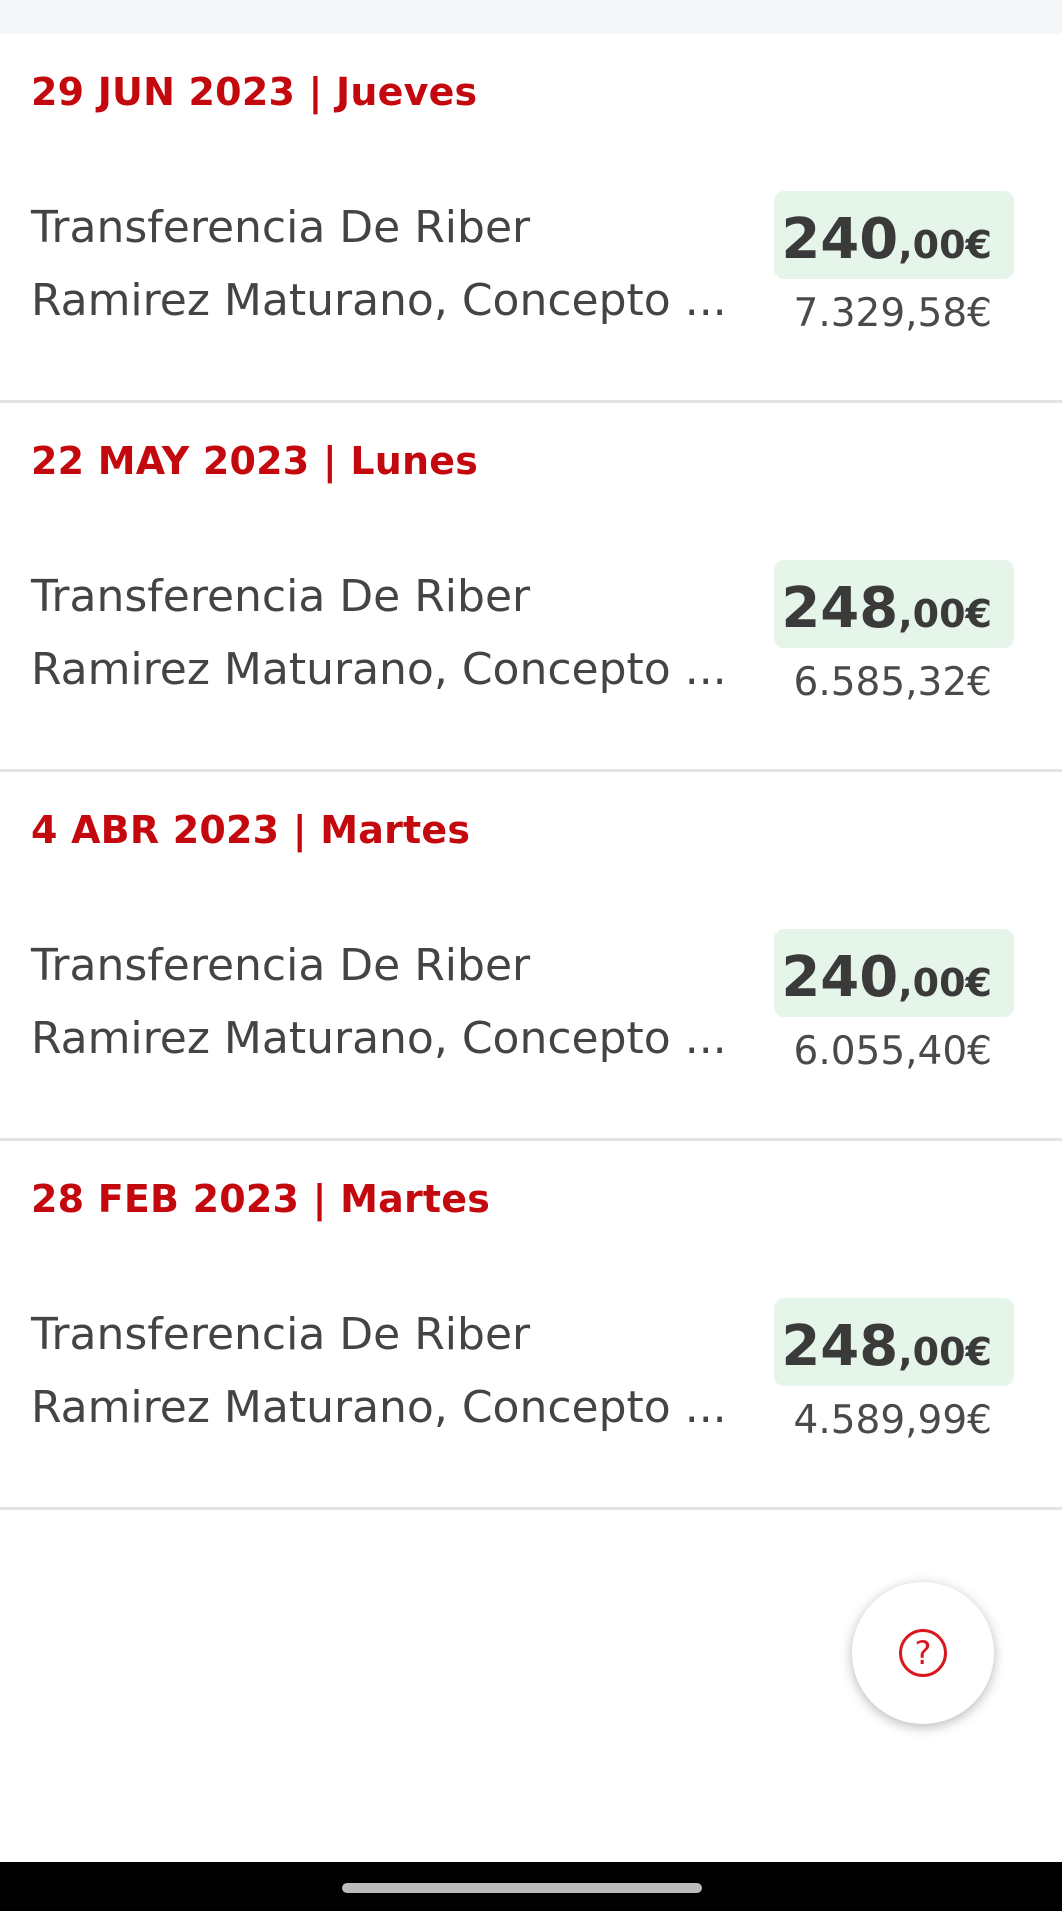 This screenshot has height=1911, width=1062. What do you see at coordinates (255, 461) in the screenshot?
I see `transaction-date-header: 22 MAY 2023 | Lunes` at bounding box center [255, 461].